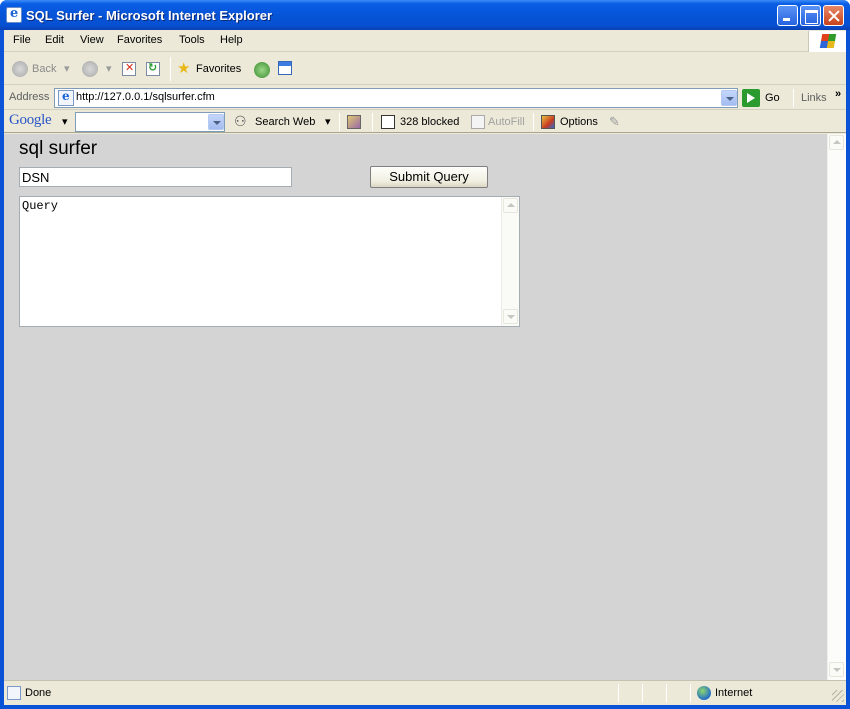  I want to click on windows-logo, so click(827, 41).